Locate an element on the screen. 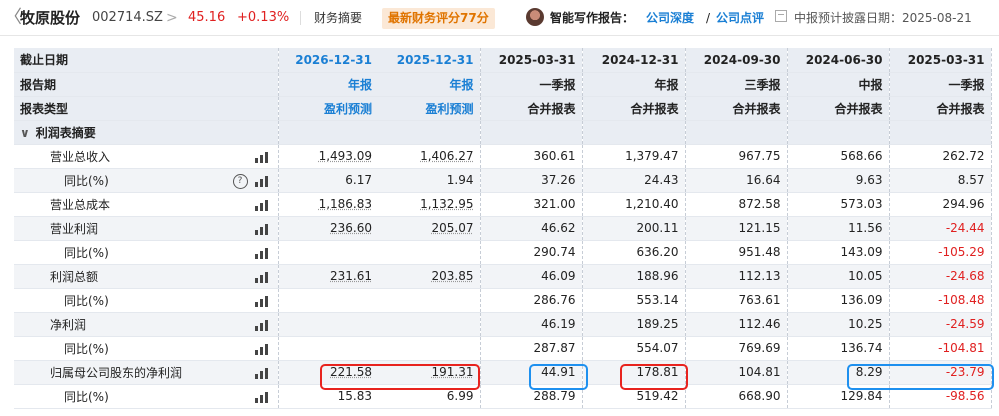 This screenshot has height=416, width=999. value-cell: 321.00 is located at coordinates (531, 204).